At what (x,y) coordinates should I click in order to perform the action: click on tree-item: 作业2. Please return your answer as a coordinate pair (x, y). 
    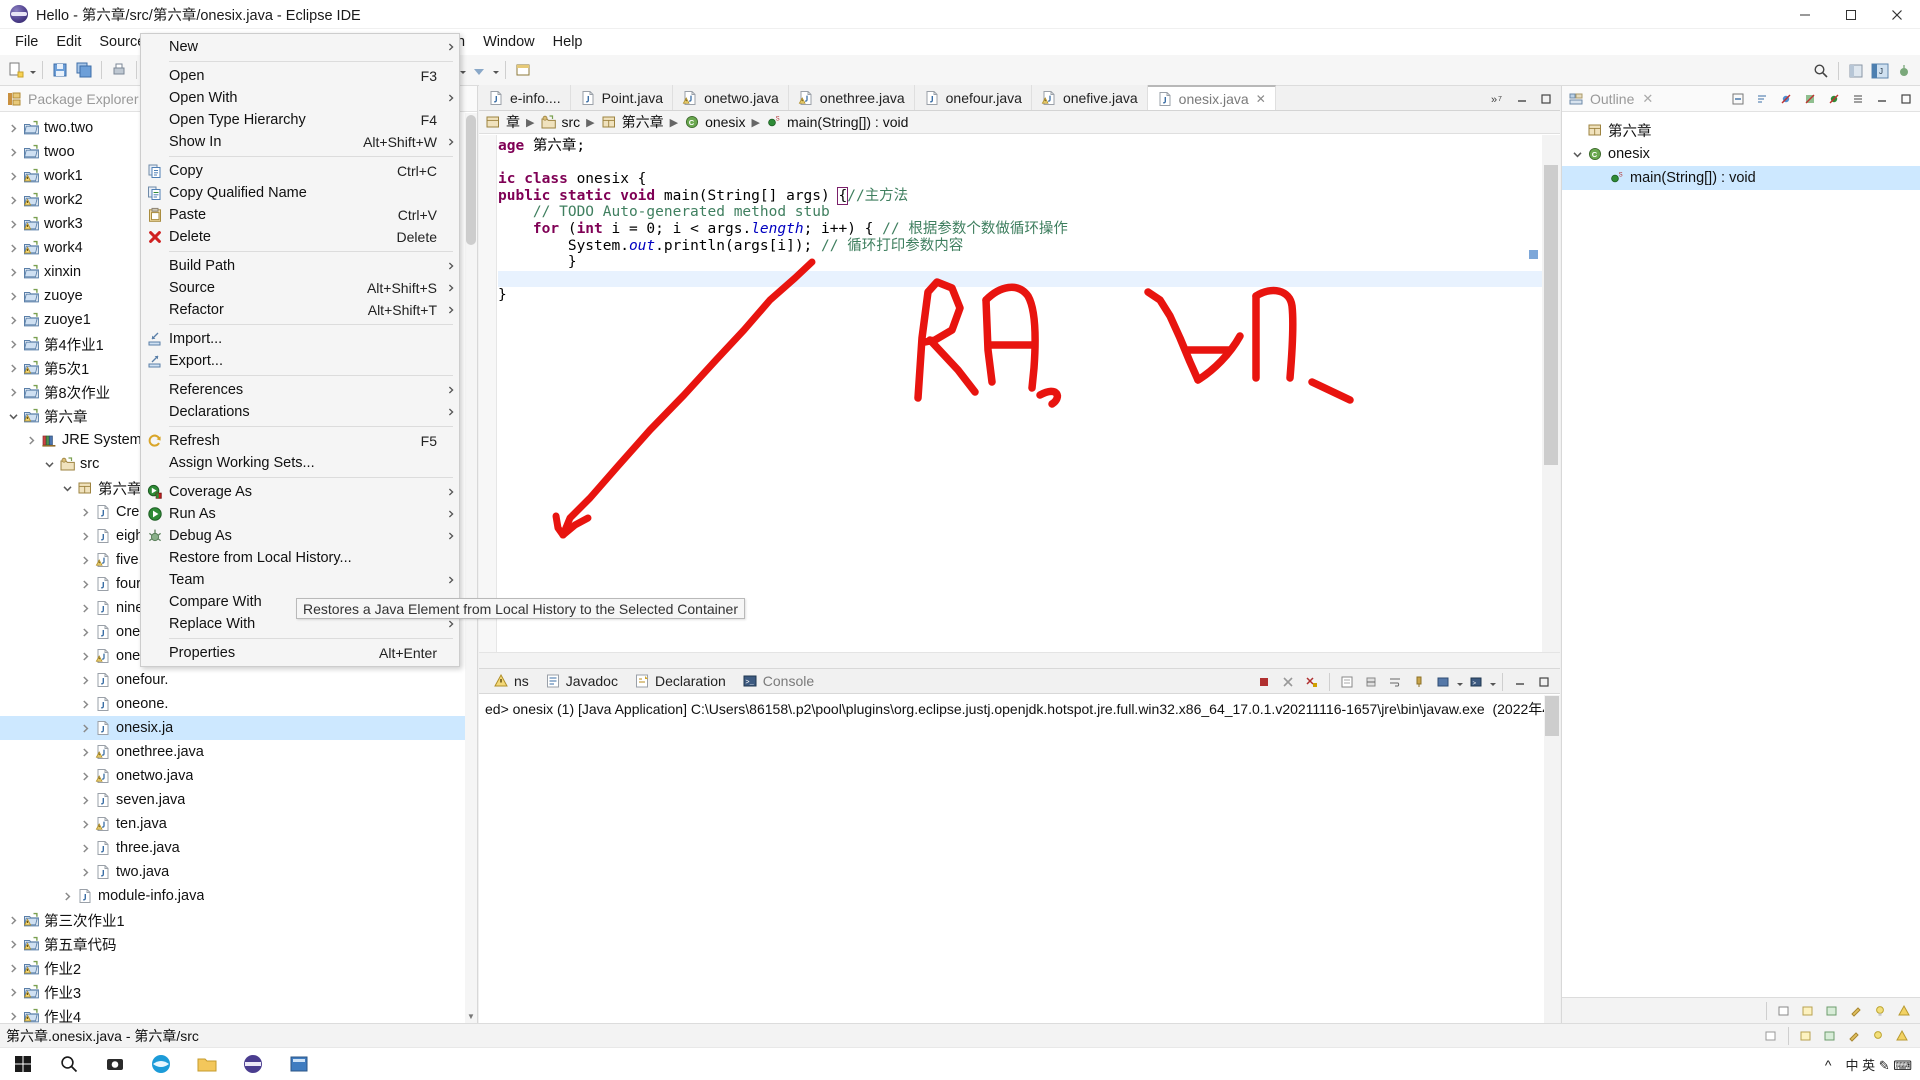
    Looking at the image, I should click on (232, 968).